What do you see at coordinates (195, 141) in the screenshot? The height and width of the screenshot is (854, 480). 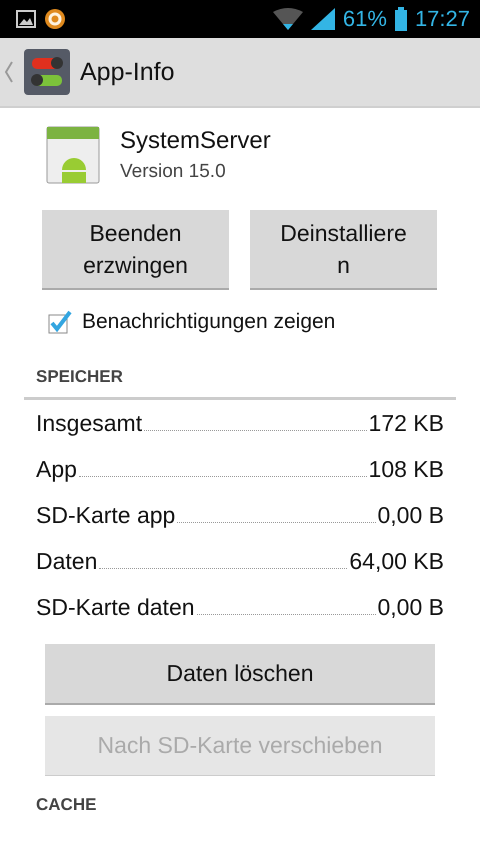 I see `app-name: SystemServer` at bounding box center [195, 141].